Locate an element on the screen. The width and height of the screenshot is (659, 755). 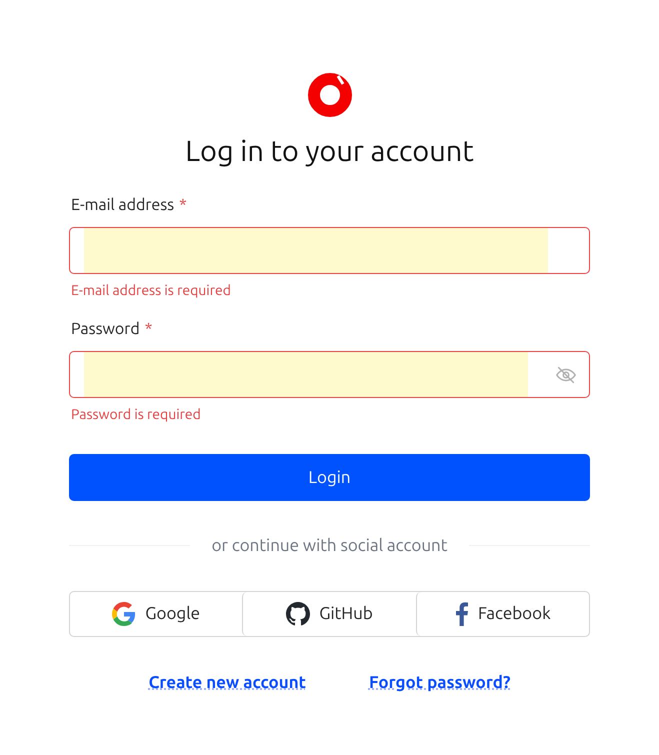
email-field is located at coordinates (329, 250).